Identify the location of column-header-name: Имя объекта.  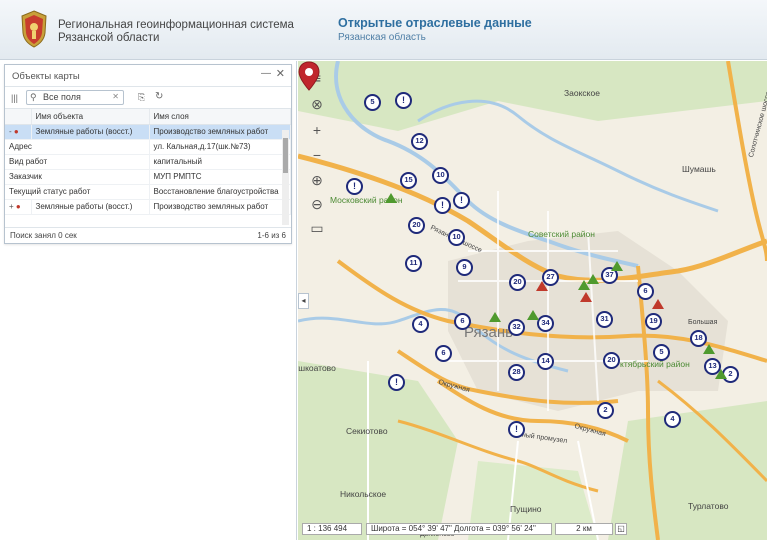
(90, 117).